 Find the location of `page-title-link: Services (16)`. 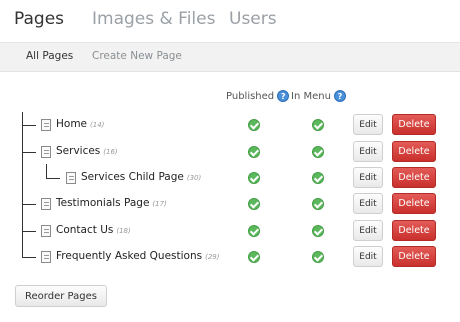

page-title-link: Services (16) is located at coordinates (87, 151).